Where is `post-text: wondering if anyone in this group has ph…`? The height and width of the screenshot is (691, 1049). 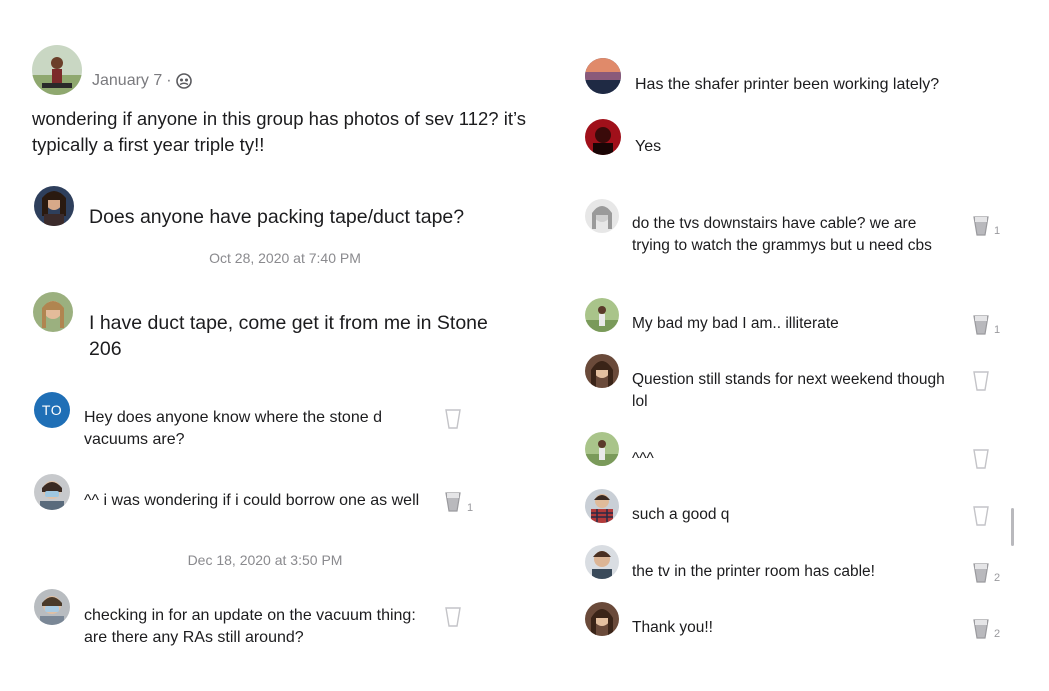 post-text: wondering if anyone in this group has ph… is located at coordinates (279, 131).